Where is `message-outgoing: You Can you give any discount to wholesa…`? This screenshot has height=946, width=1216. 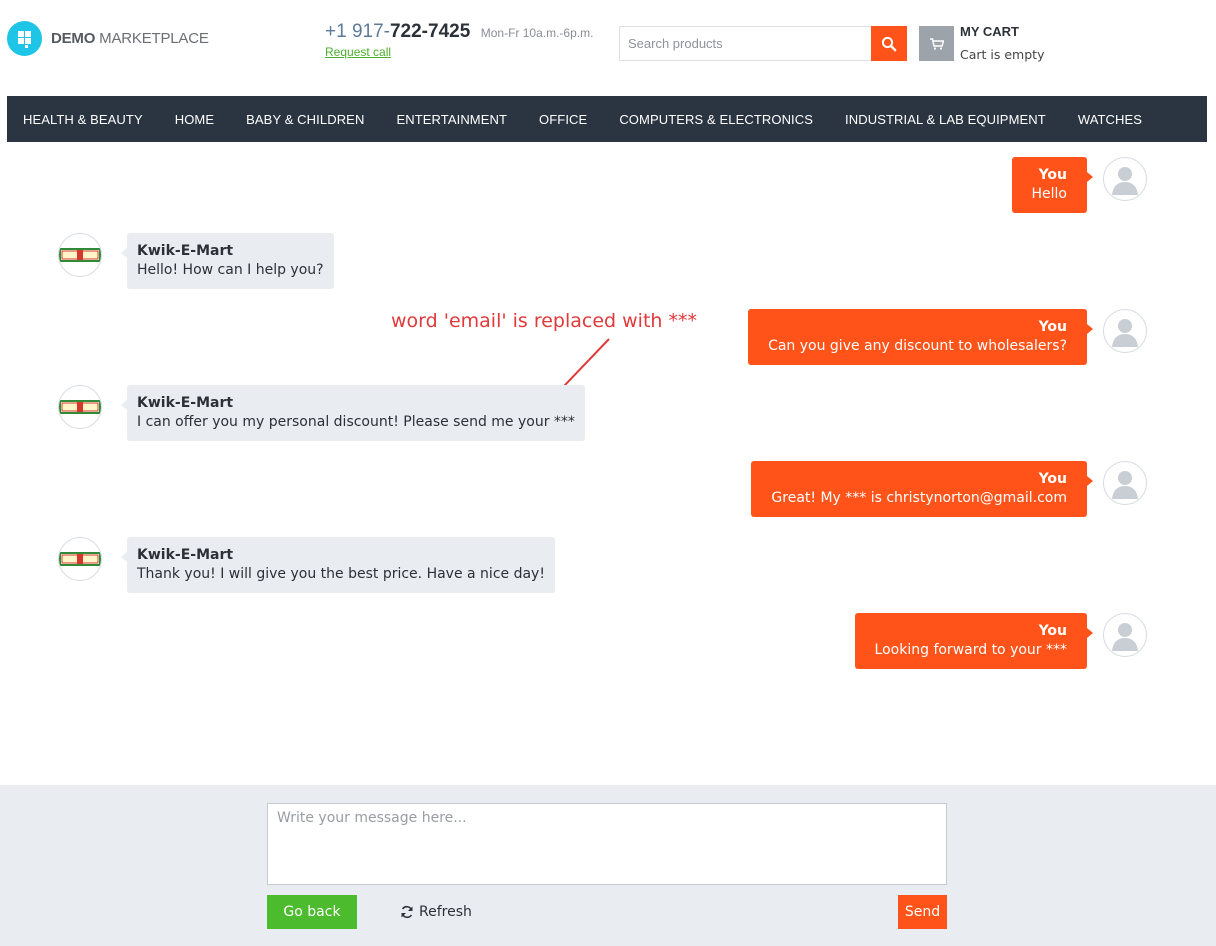
message-outgoing: You Can you give any discount to wholesa… is located at coordinates (920, 337).